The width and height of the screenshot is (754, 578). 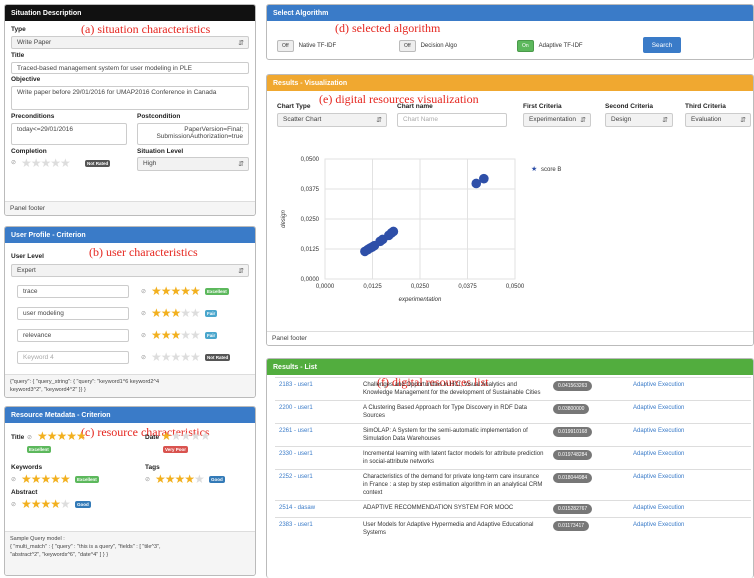 I want to click on result-id-link: 2183 - user1, so click(x=317, y=389).